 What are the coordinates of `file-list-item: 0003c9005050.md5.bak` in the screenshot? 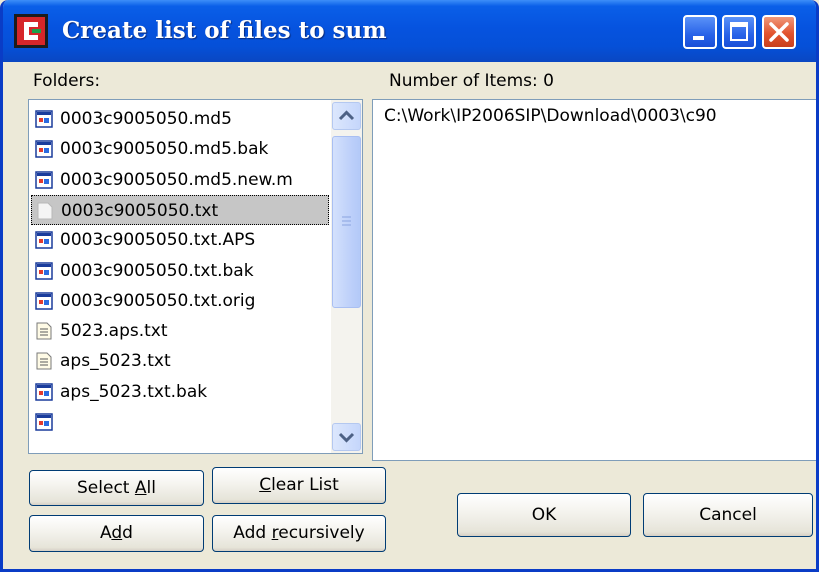 It's located at (180, 149).